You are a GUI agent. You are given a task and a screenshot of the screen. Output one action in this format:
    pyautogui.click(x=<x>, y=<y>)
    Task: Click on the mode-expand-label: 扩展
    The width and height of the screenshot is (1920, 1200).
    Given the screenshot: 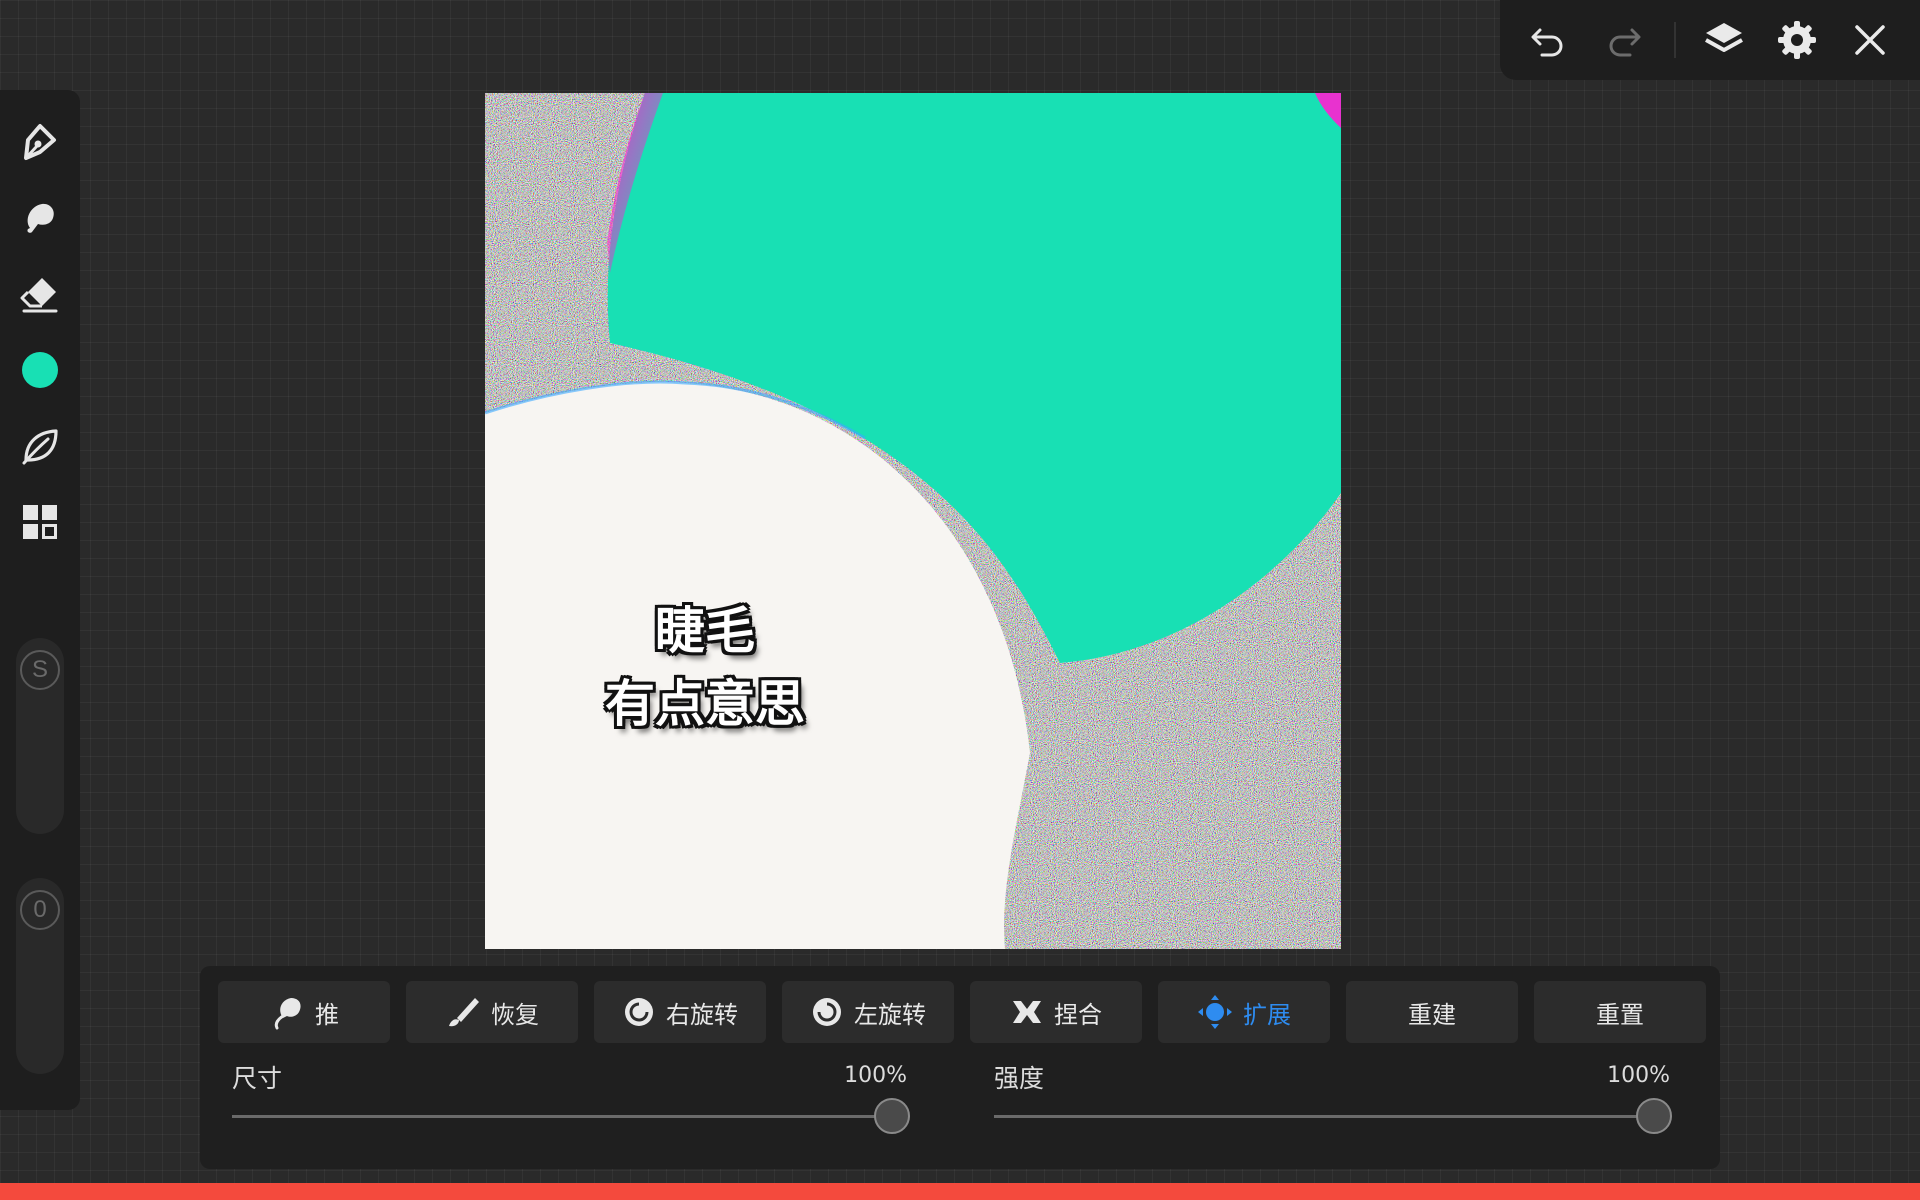 What is the action you would take?
    pyautogui.click(x=1267, y=1014)
    